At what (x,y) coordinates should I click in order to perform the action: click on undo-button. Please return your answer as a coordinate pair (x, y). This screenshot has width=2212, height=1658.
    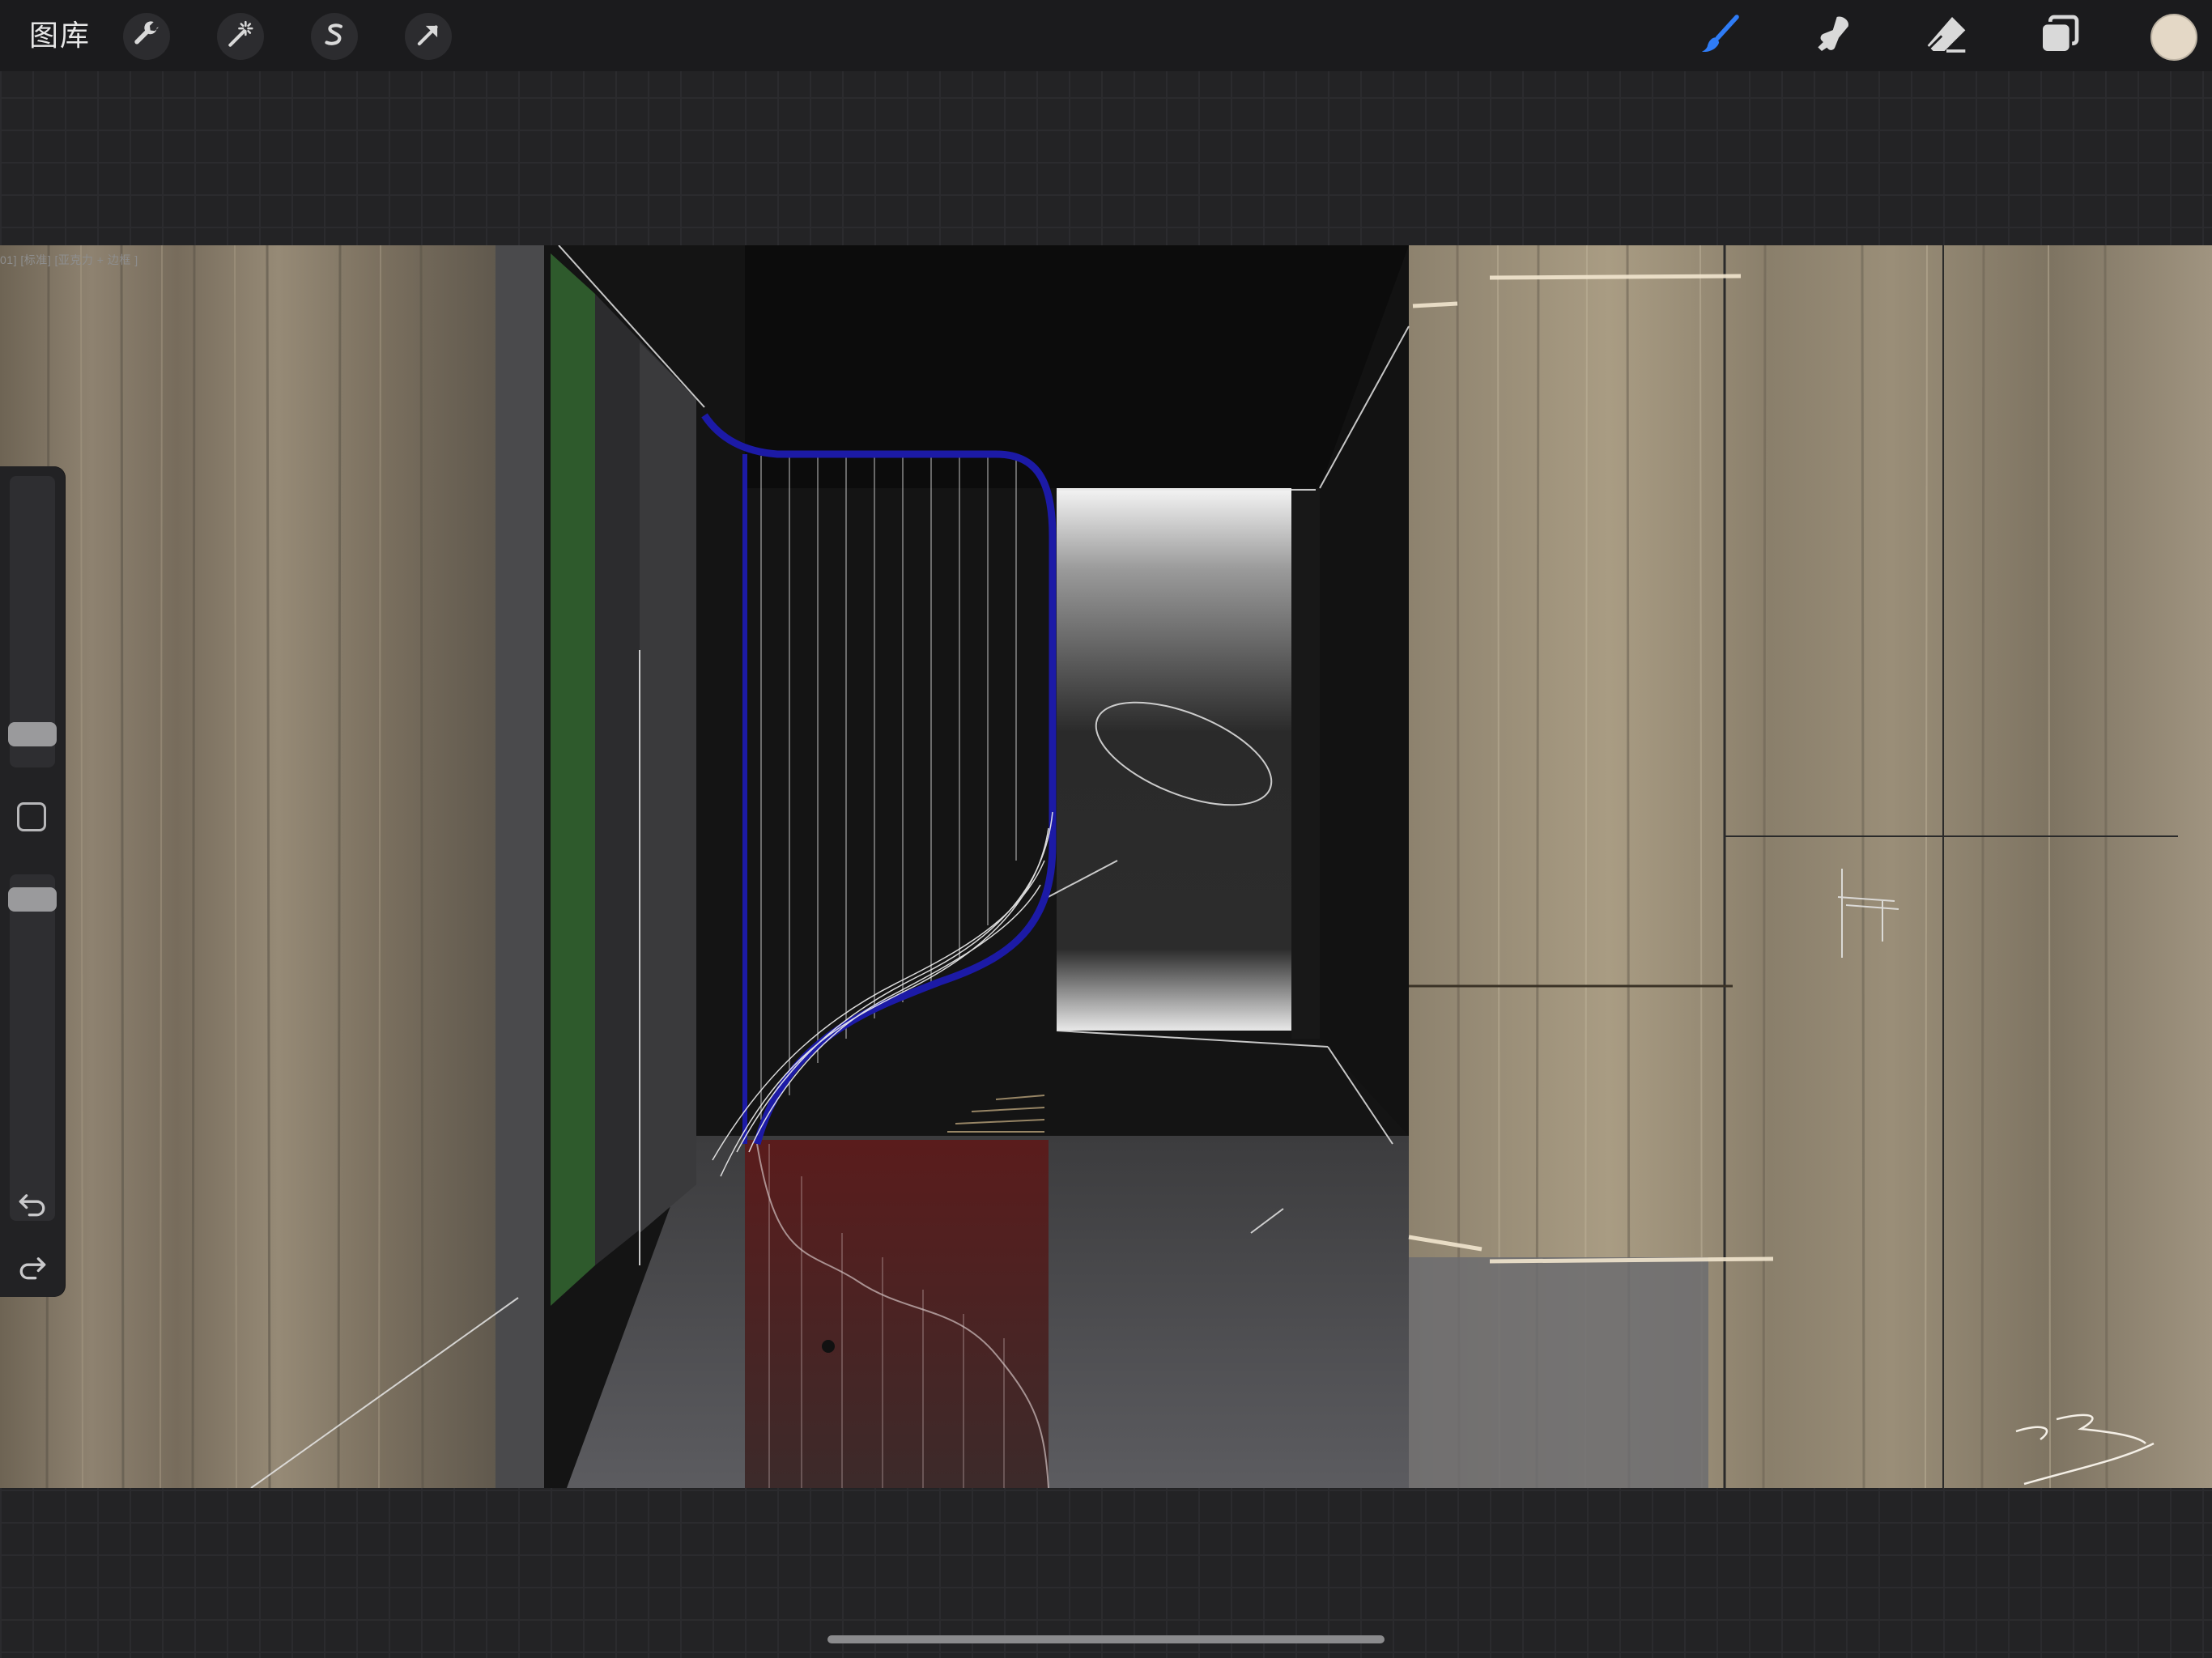
    Looking at the image, I should click on (32, 1203).